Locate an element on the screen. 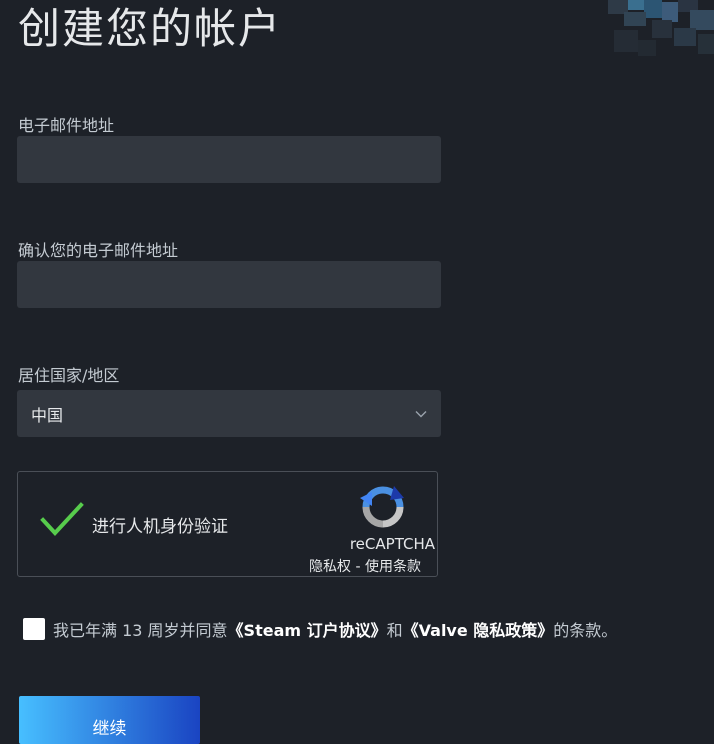 The image size is (714, 744). country-select-value: 中国 is located at coordinates (47, 415).